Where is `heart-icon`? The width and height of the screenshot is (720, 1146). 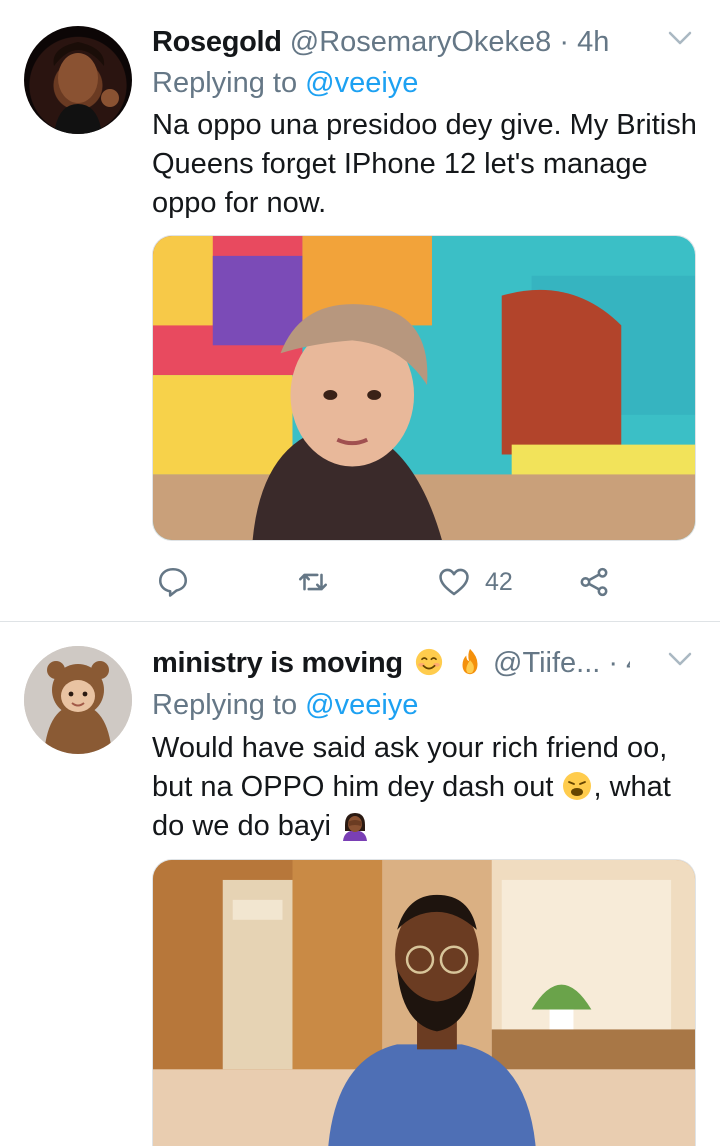 heart-icon is located at coordinates (454, 582).